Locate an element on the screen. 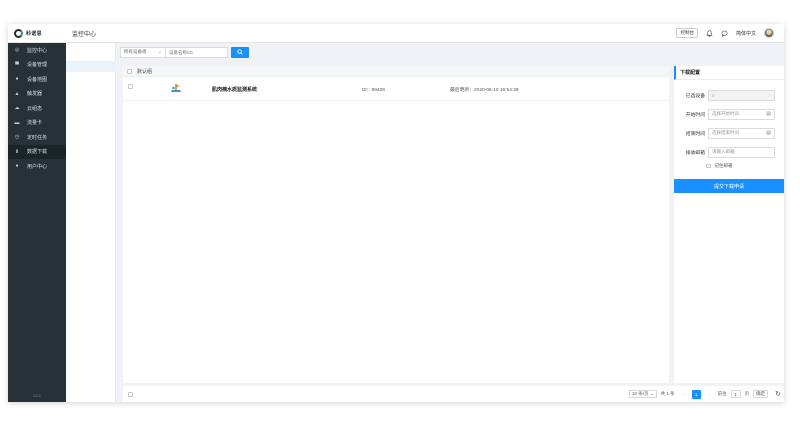 The width and height of the screenshot is (800, 446). page-number-current: 1 is located at coordinates (696, 394).